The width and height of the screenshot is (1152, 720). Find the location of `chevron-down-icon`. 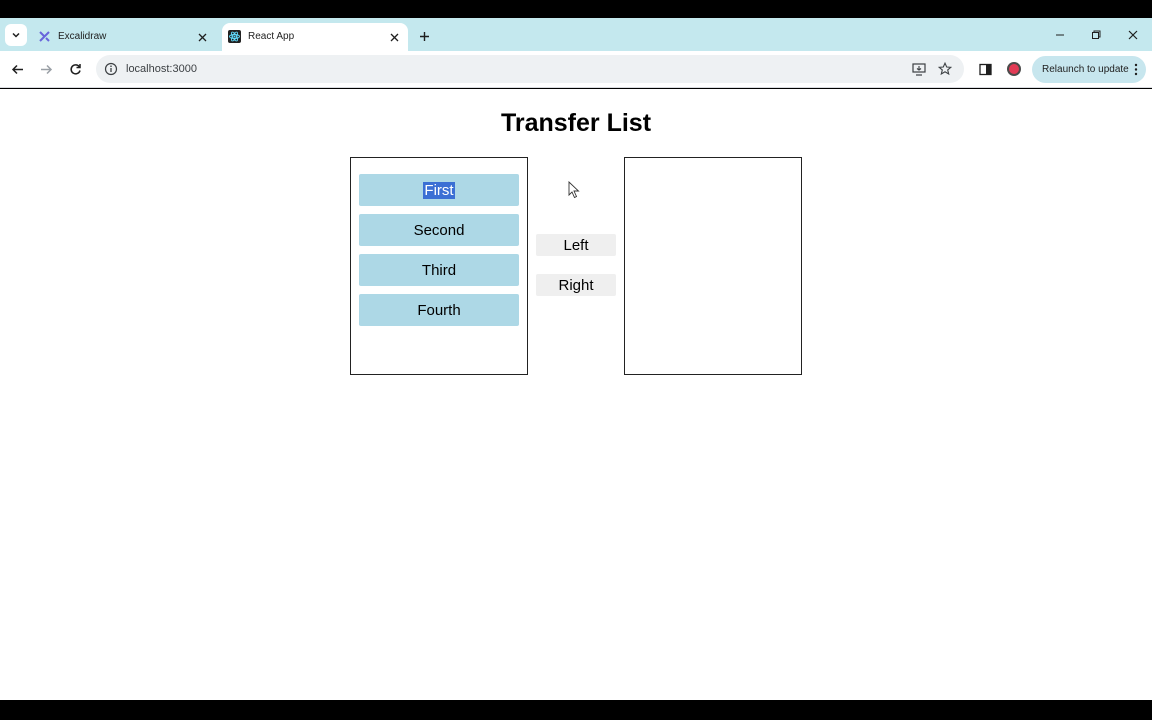

chevron-down-icon is located at coordinates (16, 35).